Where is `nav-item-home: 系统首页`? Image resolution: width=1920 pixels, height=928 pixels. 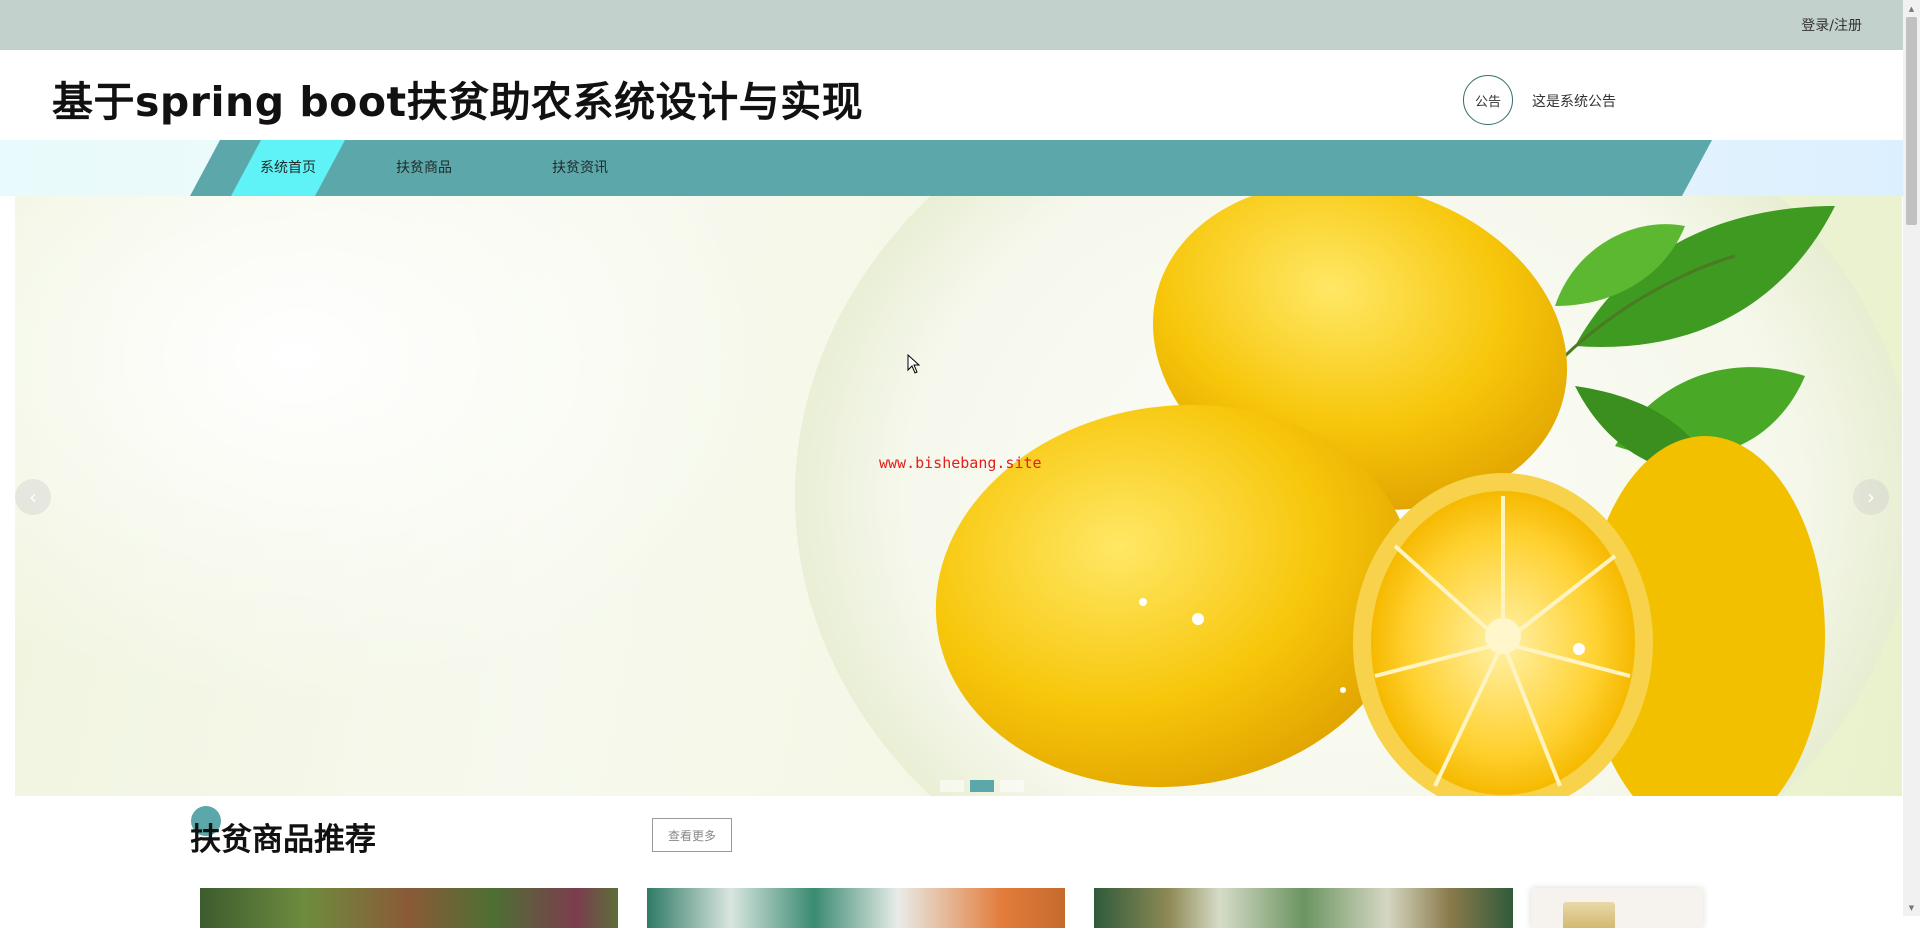
nav-item-home: 系统首页 is located at coordinates (288, 168).